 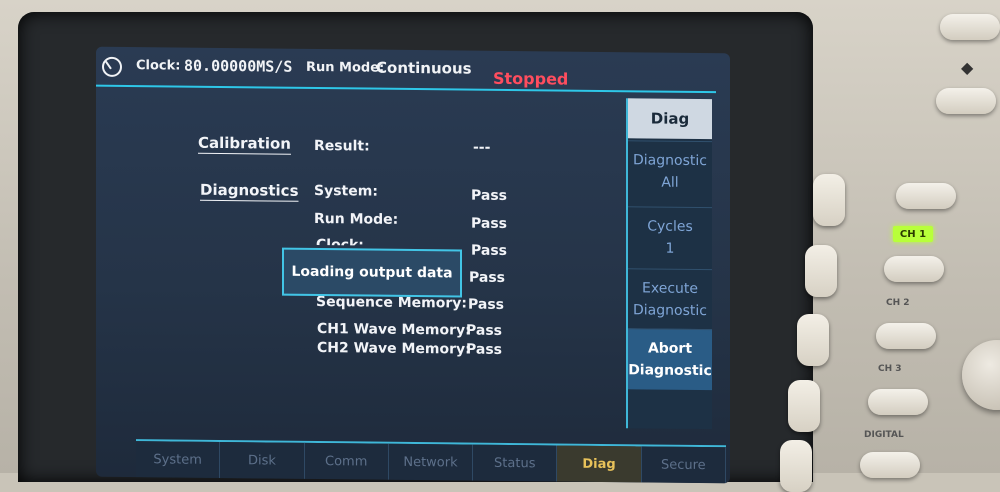 I want to click on ch2-label: CH 2, so click(x=898, y=303).